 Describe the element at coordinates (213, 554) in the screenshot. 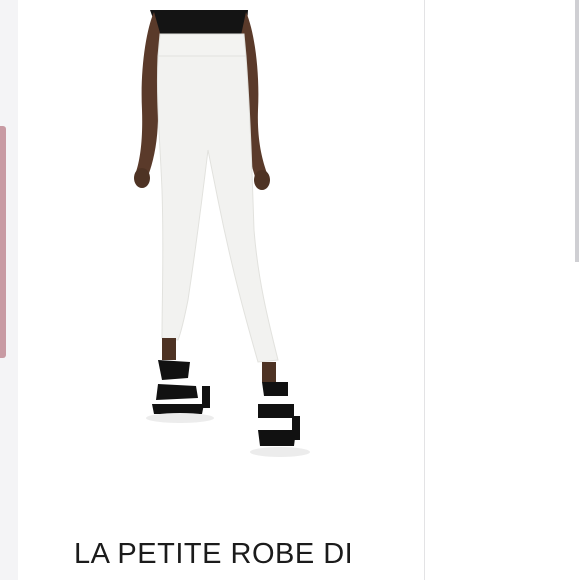

I see `product-title: LA PETITE ROBE DI` at that location.